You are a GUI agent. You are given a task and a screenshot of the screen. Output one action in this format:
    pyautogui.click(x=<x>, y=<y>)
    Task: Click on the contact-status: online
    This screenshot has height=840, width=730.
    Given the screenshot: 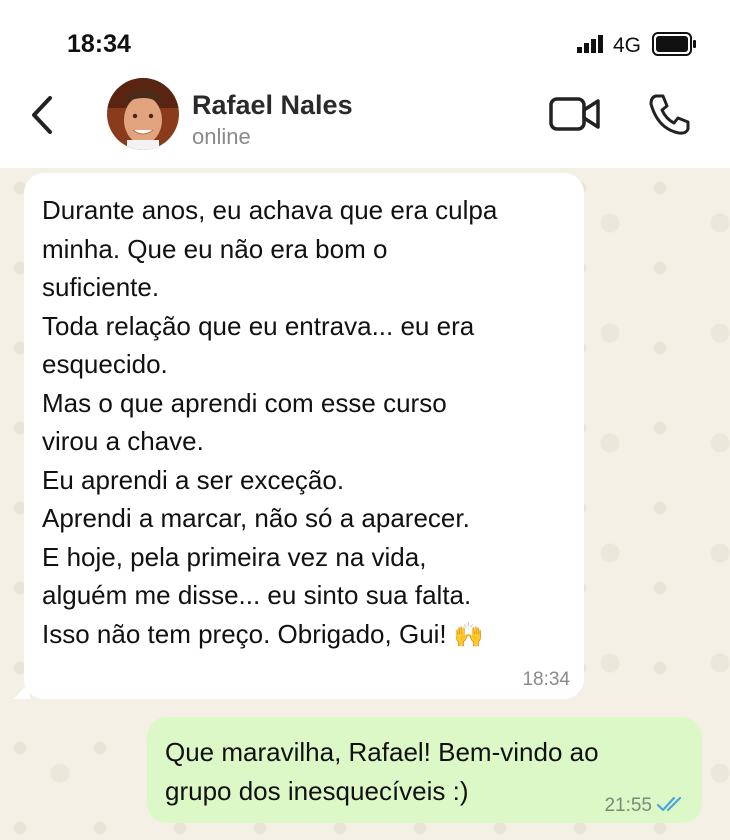 What is the action you would take?
    pyautogui.click(x=221, y=136)
    